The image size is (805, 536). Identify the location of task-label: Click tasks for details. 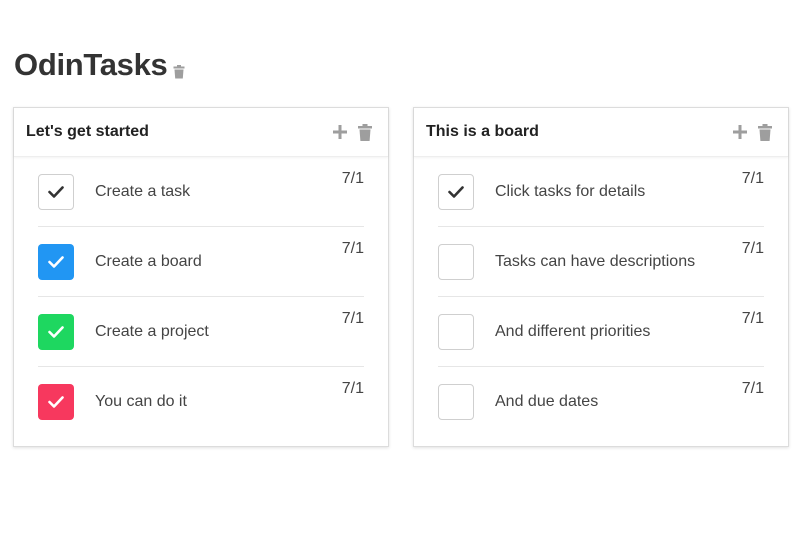
(570, 191).